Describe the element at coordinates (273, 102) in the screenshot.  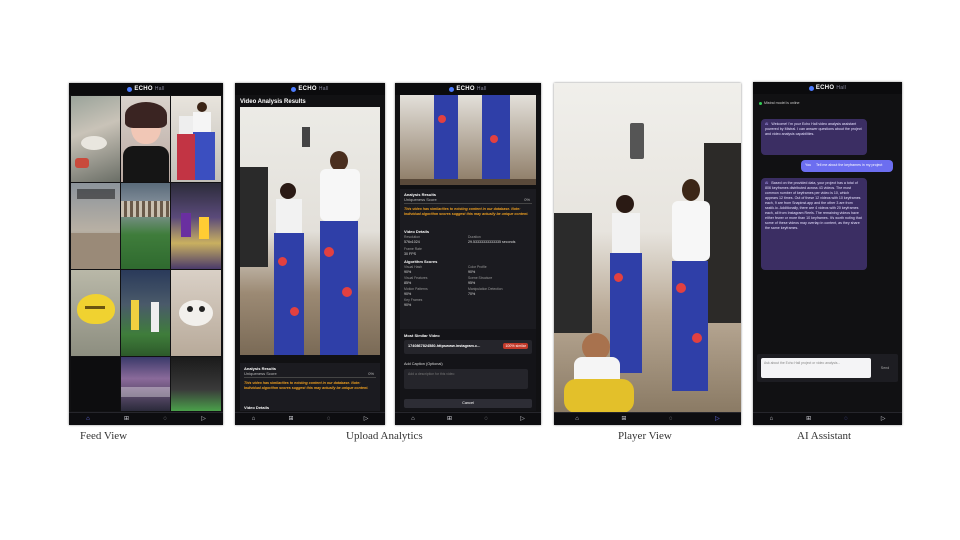
I see `page-title: Video Analysis Results` at that location.